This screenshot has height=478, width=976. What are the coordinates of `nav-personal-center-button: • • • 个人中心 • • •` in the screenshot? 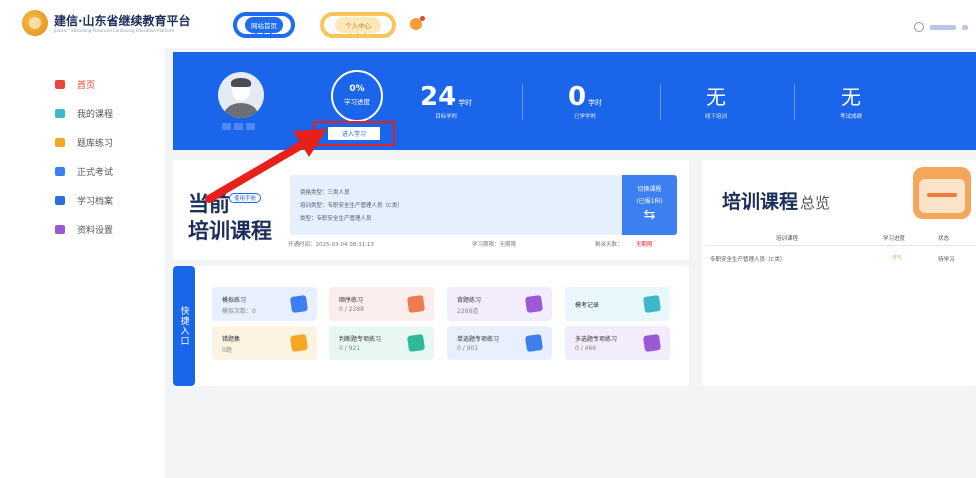 It's located at (358, 25).